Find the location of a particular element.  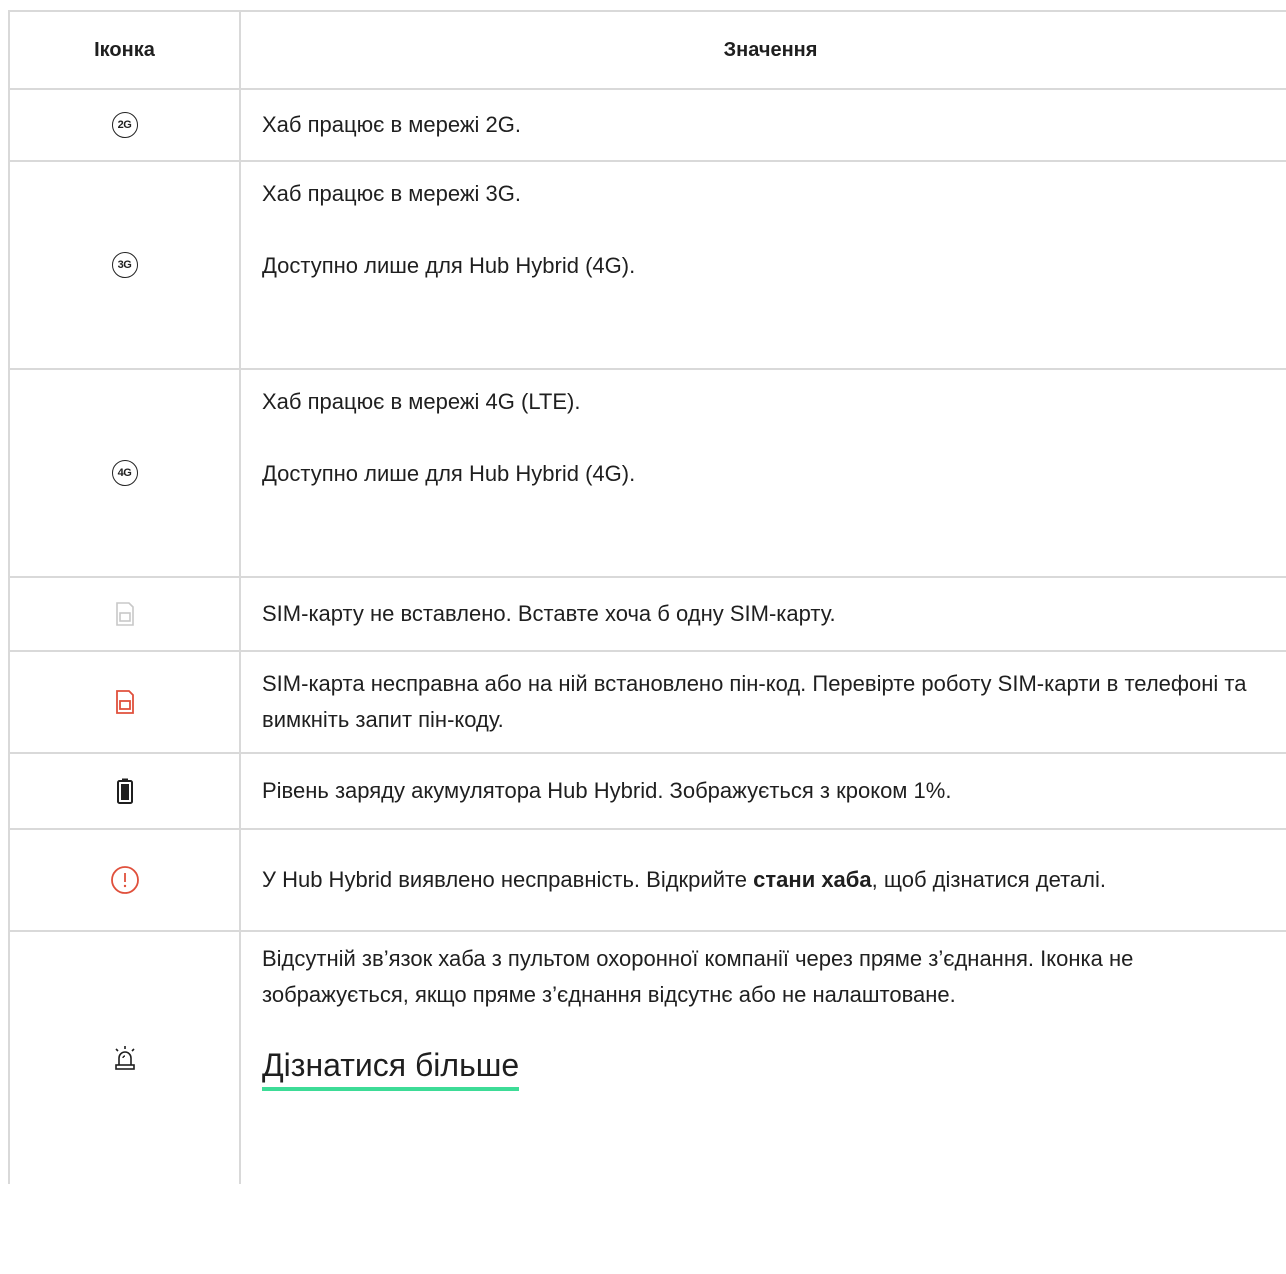

table-header-row: Іконка Значення is located at coordinates (648, 51).